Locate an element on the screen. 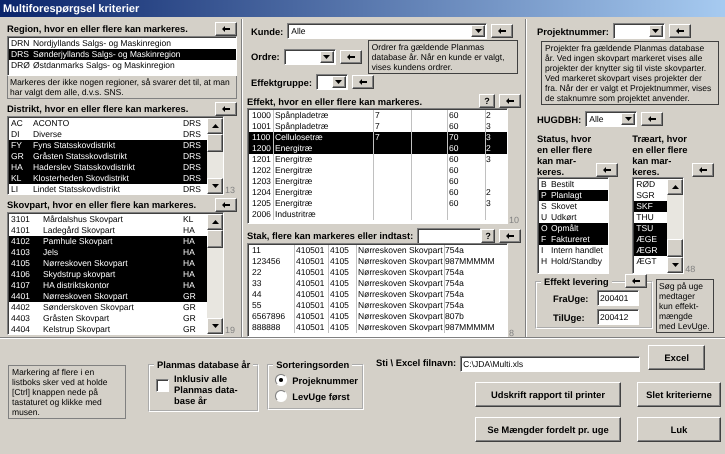 The width and height of the screenshot is (725, 454). list-row: I Intern handlet is located at coordinates (573, 250).